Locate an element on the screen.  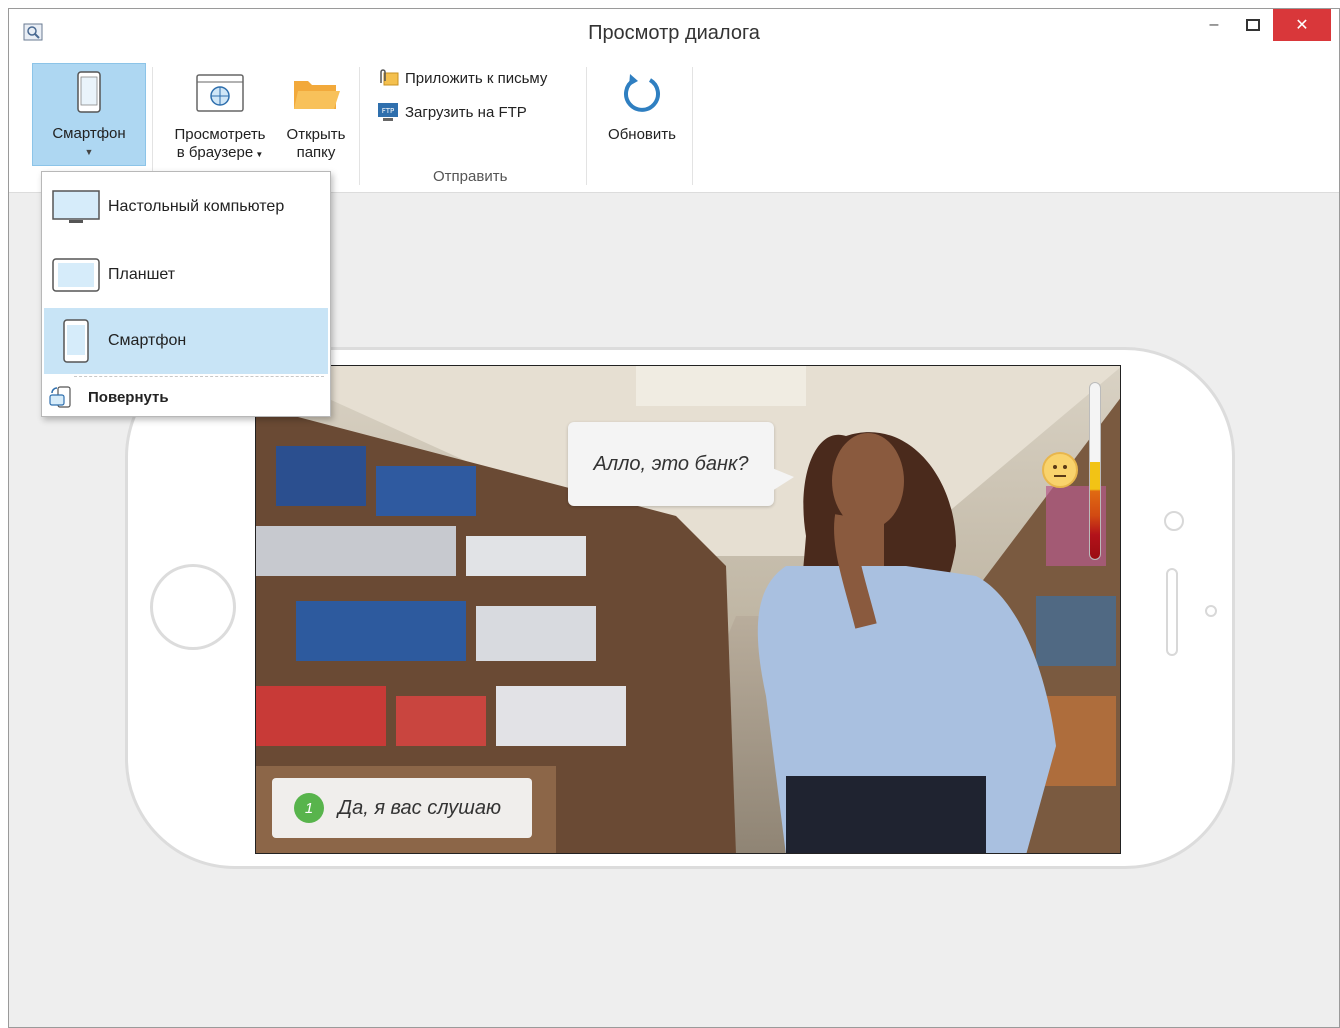
neutral-face-glyph is located at coordinates (1060, 471).